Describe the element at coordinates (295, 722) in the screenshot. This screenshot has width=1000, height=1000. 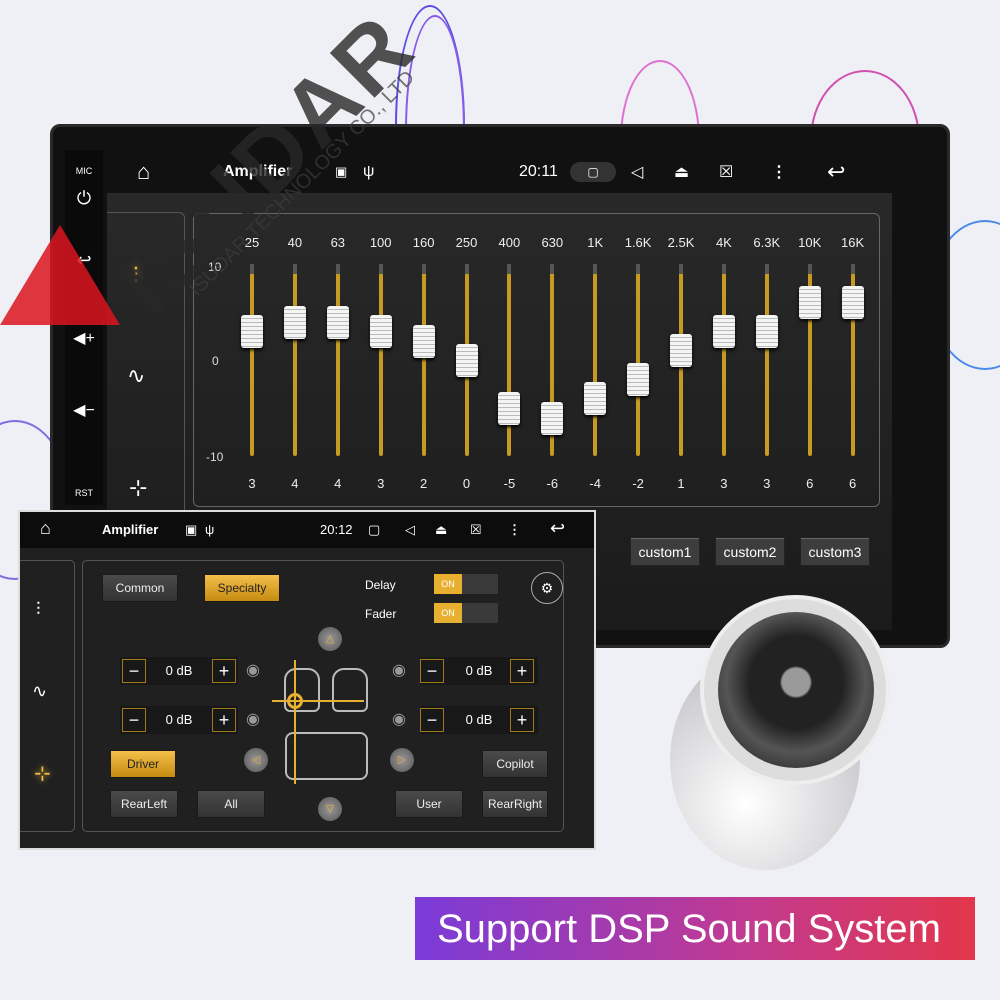
I see `balance-crosshair-v` at that location.